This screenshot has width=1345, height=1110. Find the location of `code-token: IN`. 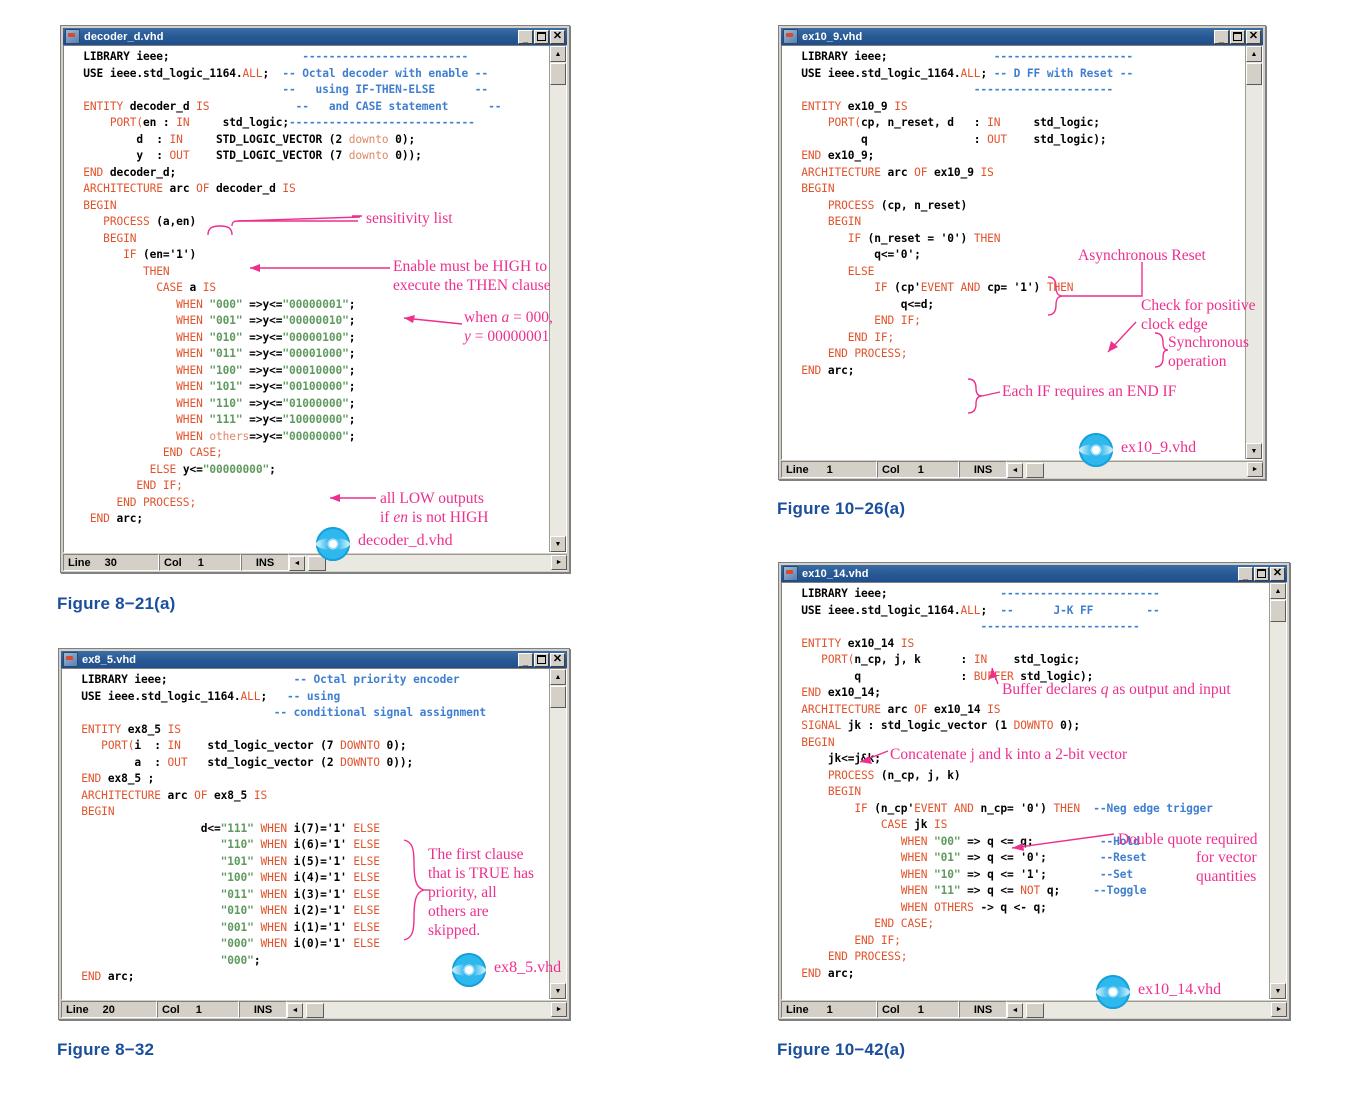

code-token: IN is located at coordinates (980, 659).